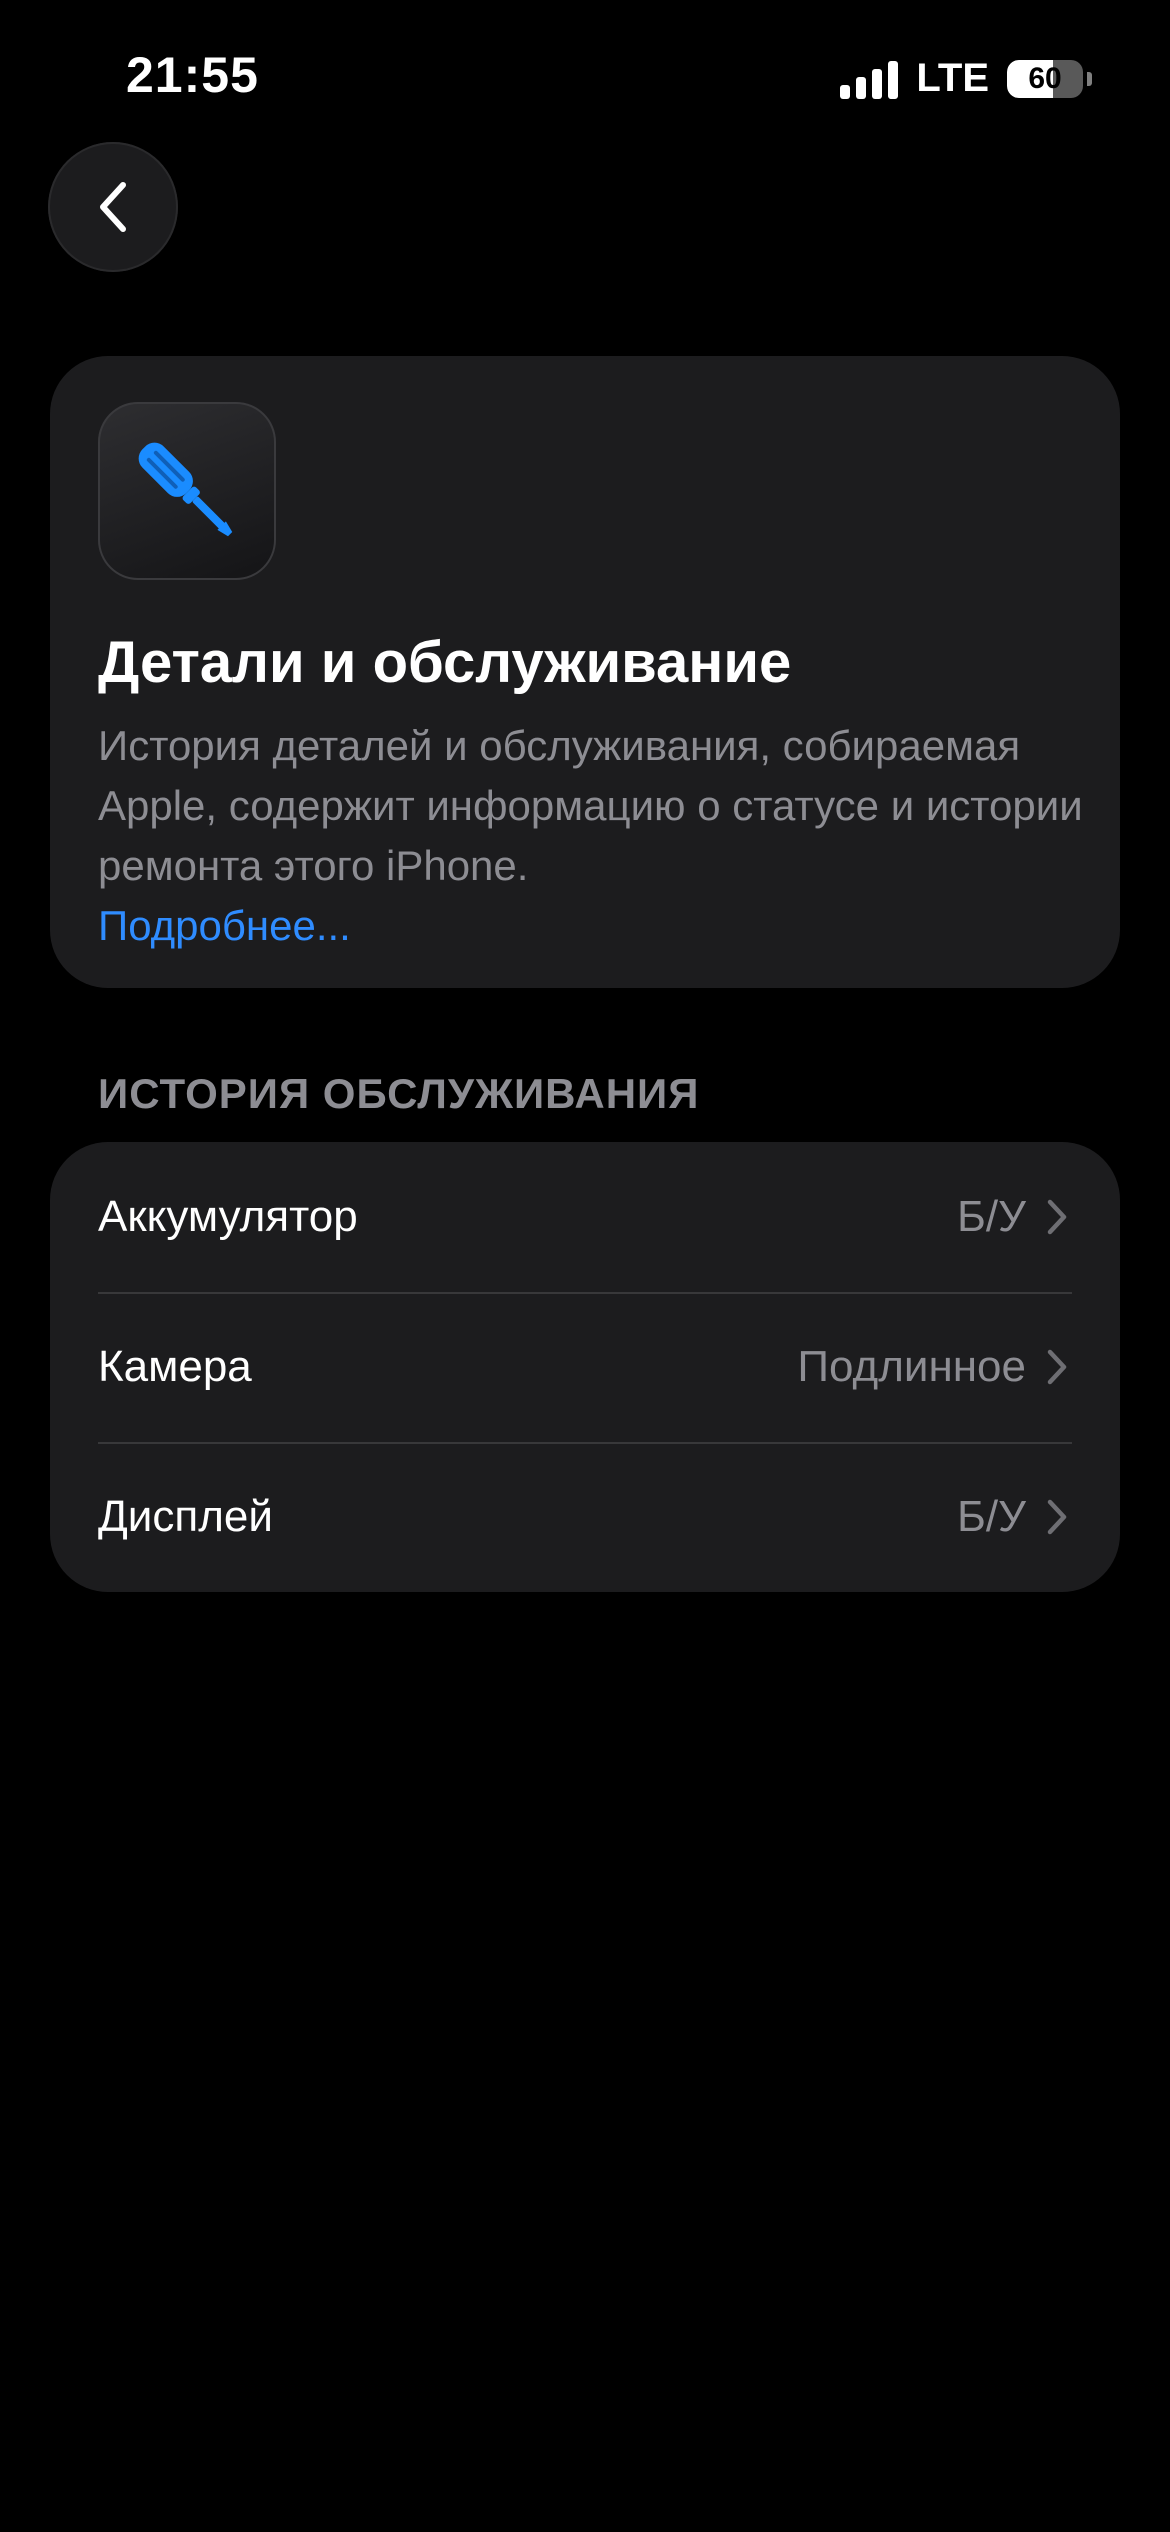 The width and height of the screenshot is (1170, 2532). What do you see at coordinates (445, 662) in the screenshot?
I see `card-title: Детали и обслуживание` at bounding box center [445, 662].